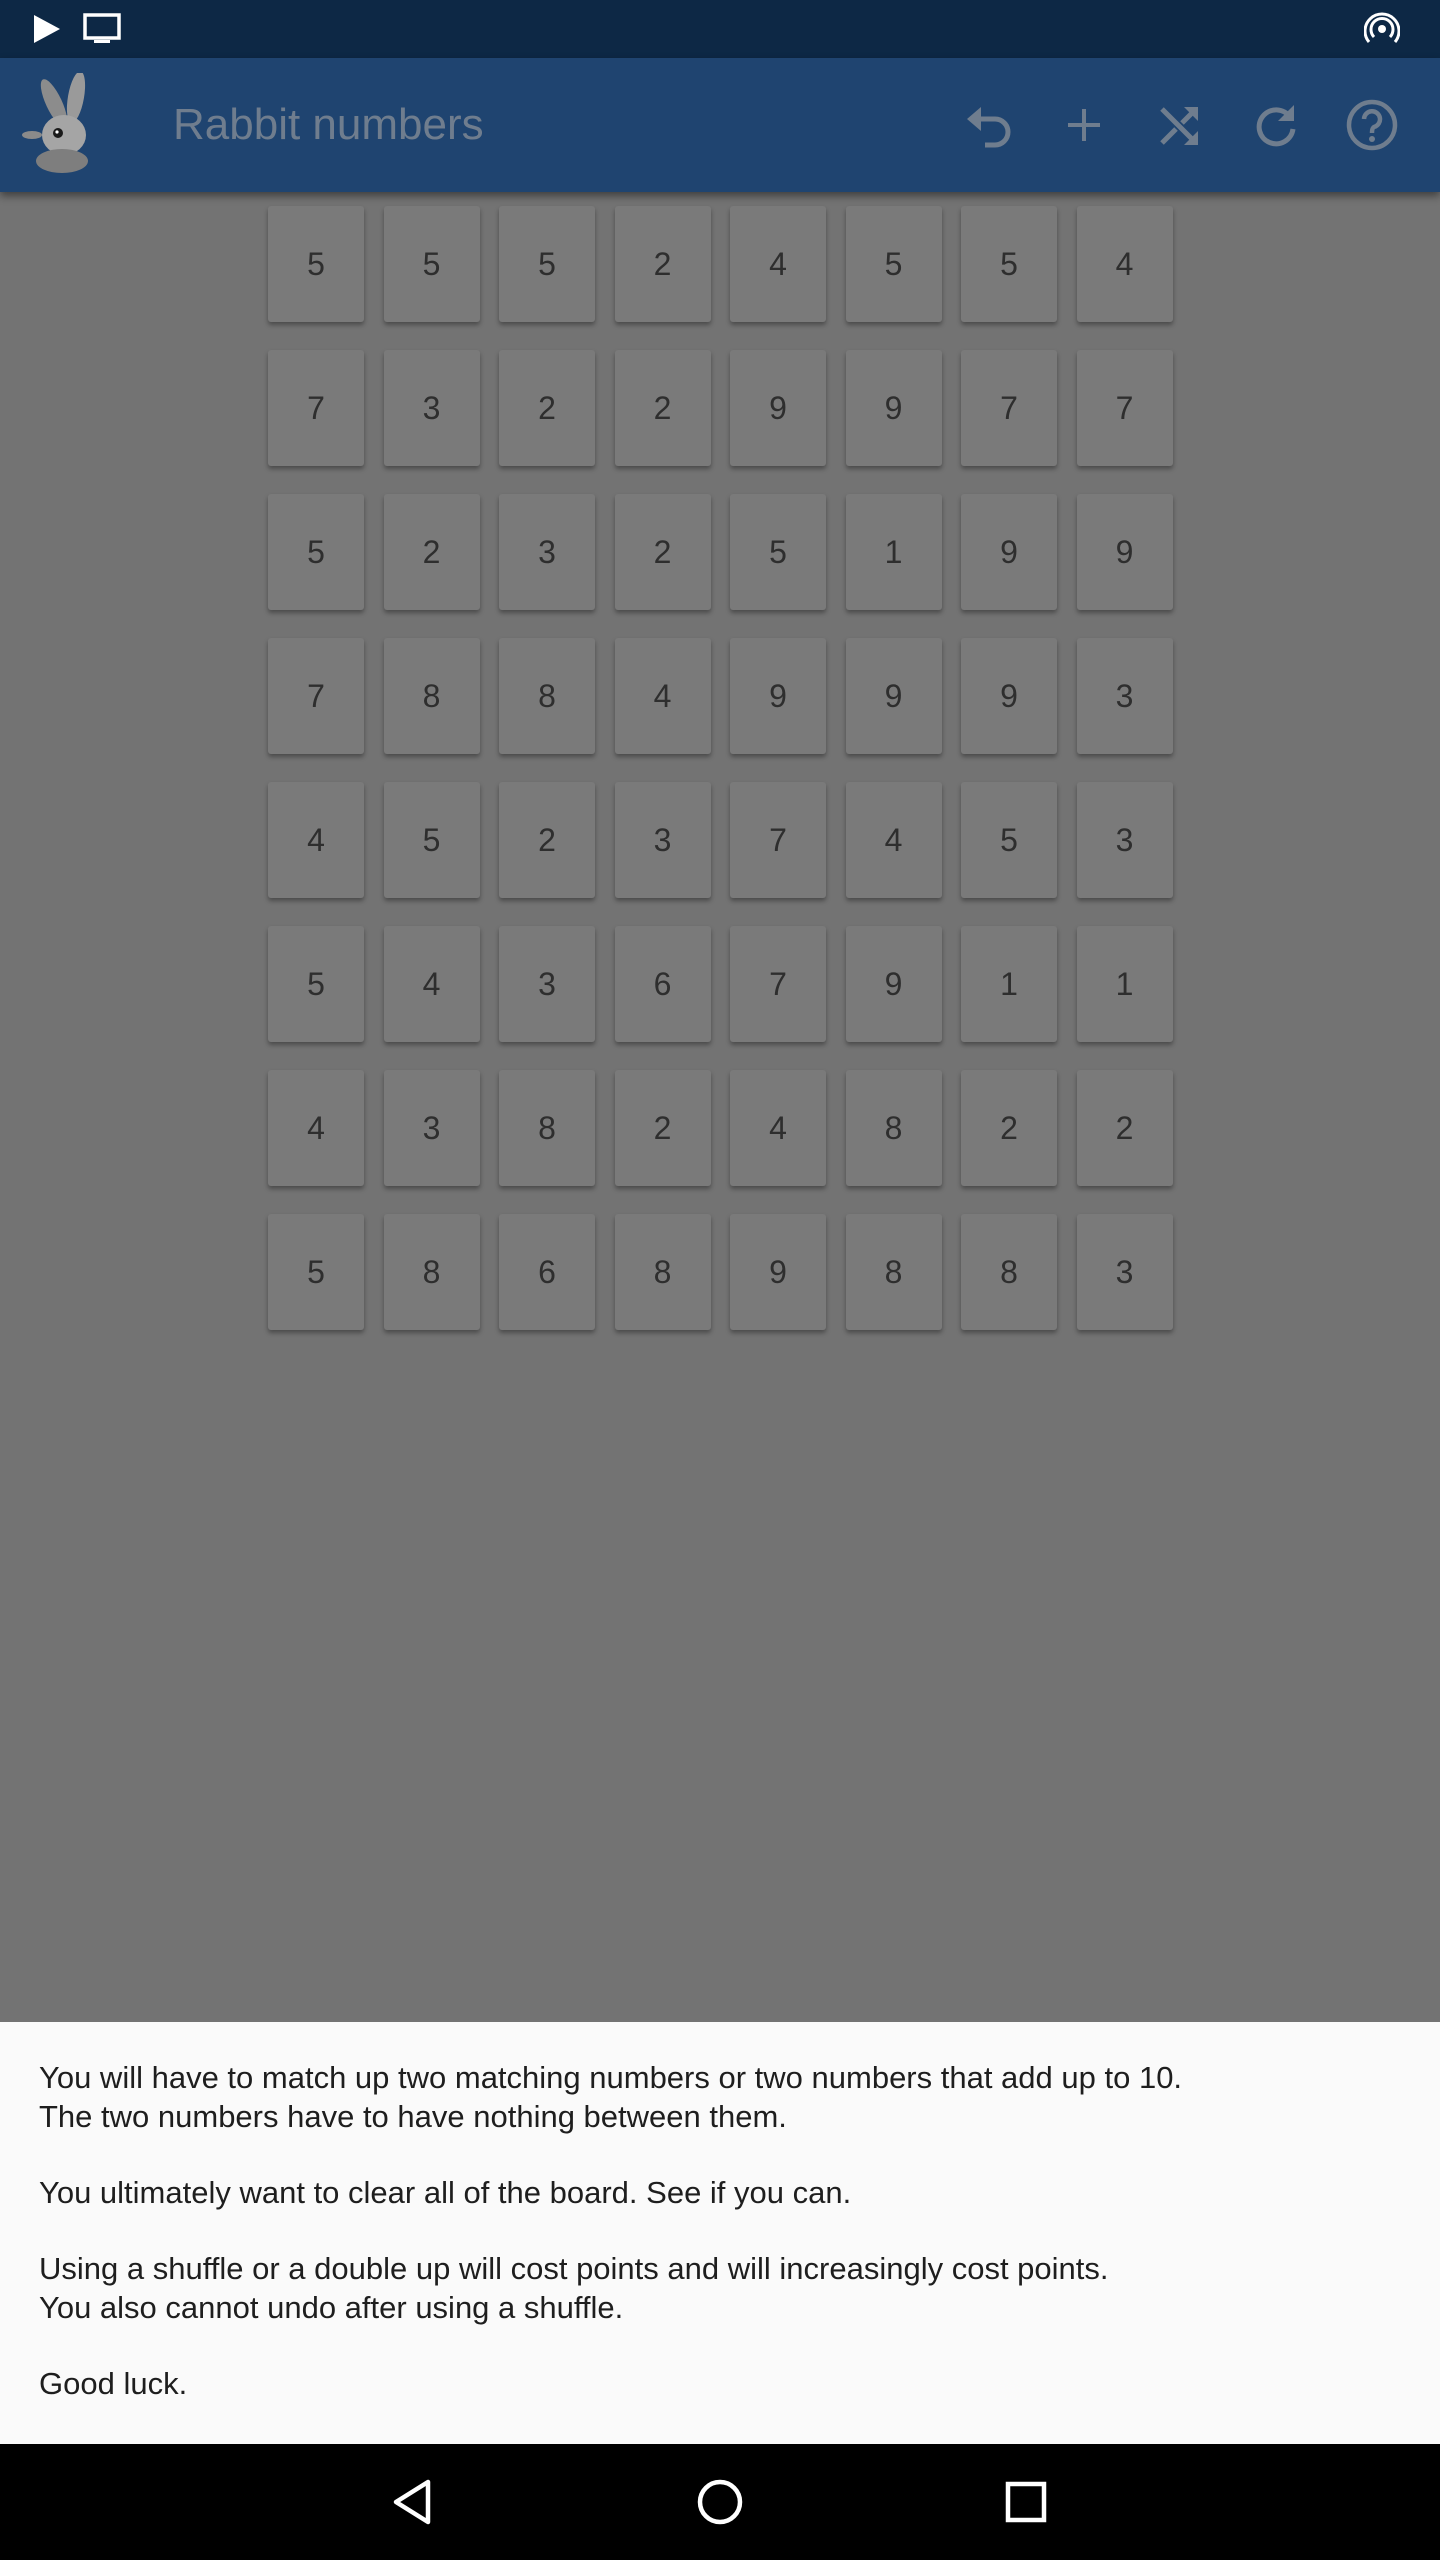  I want to click on recents-icon, so click(1026, 2502).